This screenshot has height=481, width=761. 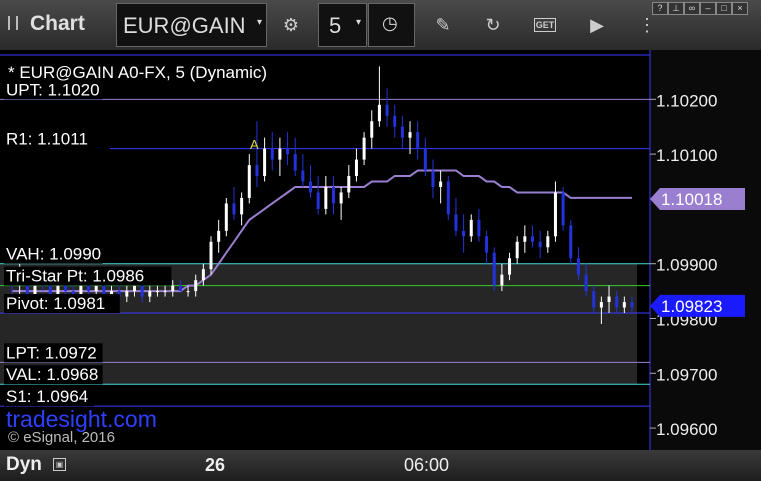 I want to click on clock-icon: ◷, so click(x=390, y=23).